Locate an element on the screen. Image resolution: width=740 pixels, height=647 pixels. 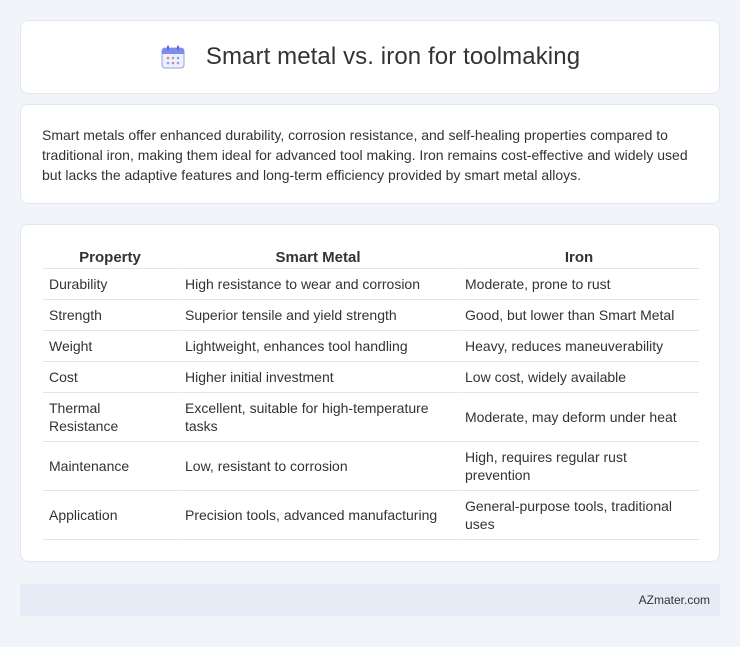
smart-metal-cell: High resistance to wear and corrosion is located at coordinates (317, 284).